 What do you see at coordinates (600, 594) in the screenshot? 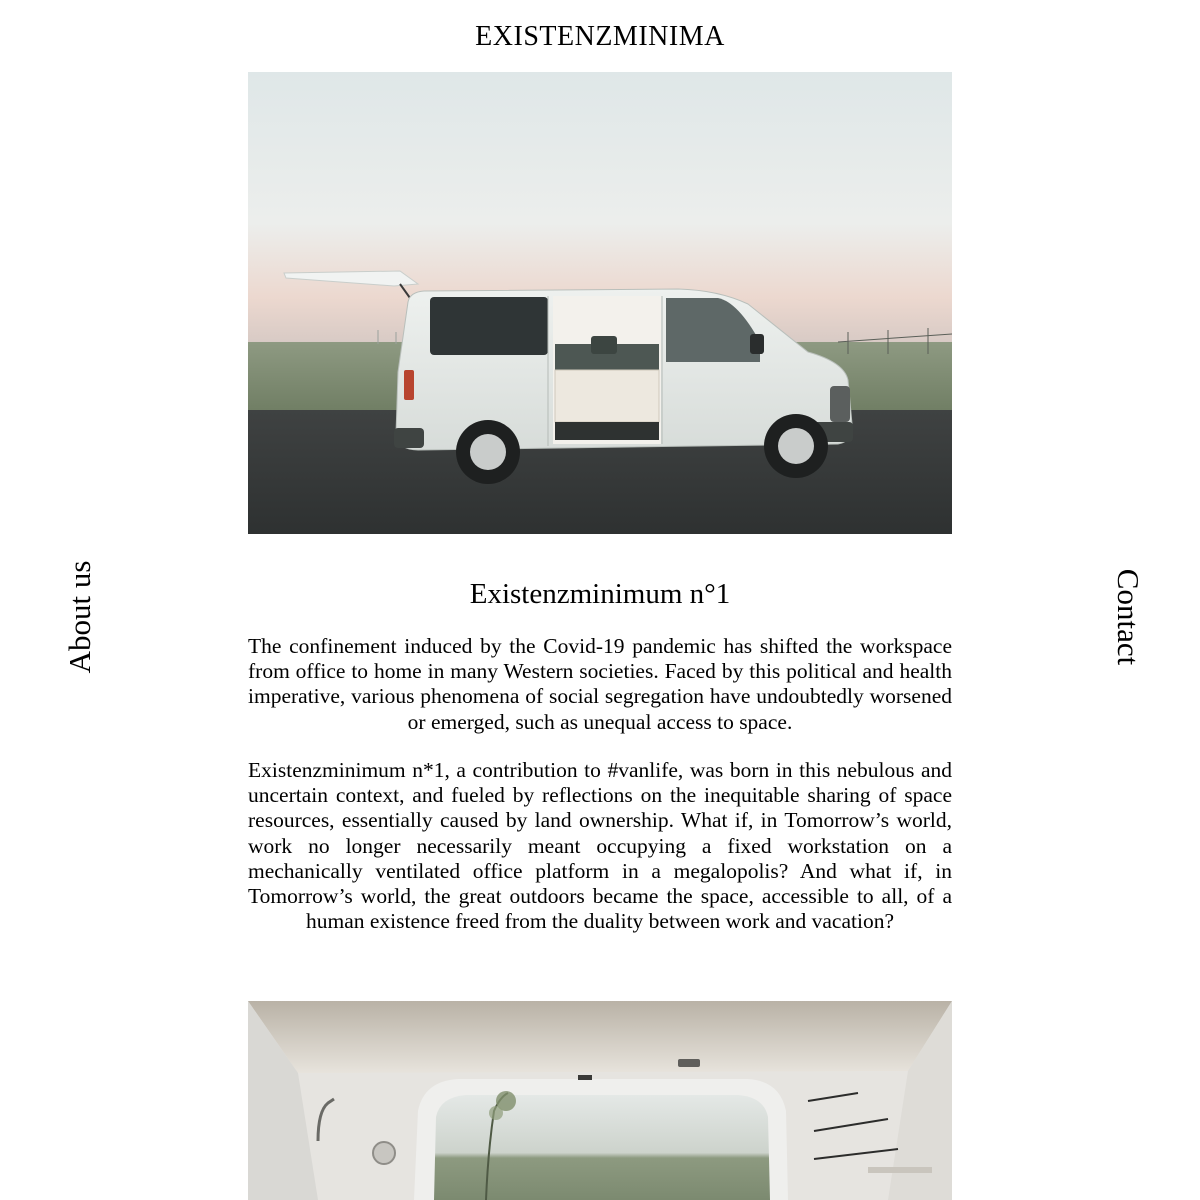
I see `project-title: Existenzminimum n°1` at bounding box center [600, 594].